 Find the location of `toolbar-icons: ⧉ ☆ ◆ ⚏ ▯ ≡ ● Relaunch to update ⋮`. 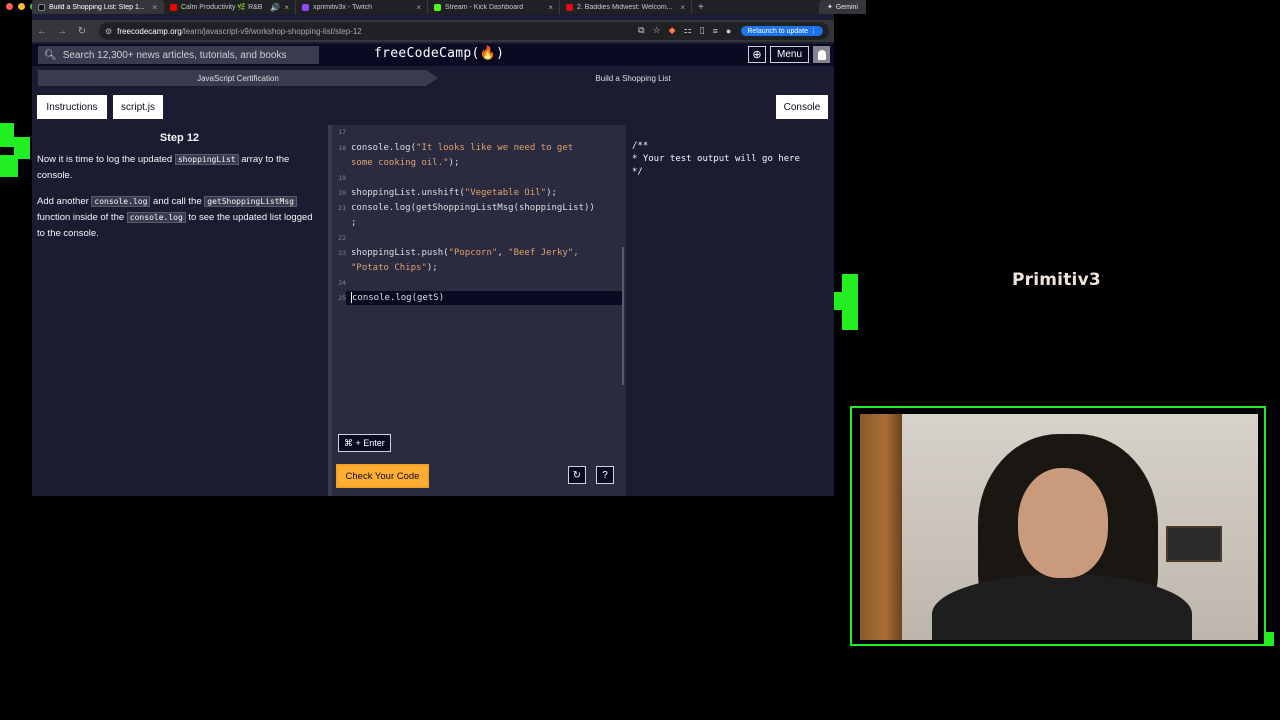

toolbar-icons: ⧉ ☆ ◆ ⚏ ▯ ≡ ● Relaunch to update ⋮ is located at coordinates (730, 30).